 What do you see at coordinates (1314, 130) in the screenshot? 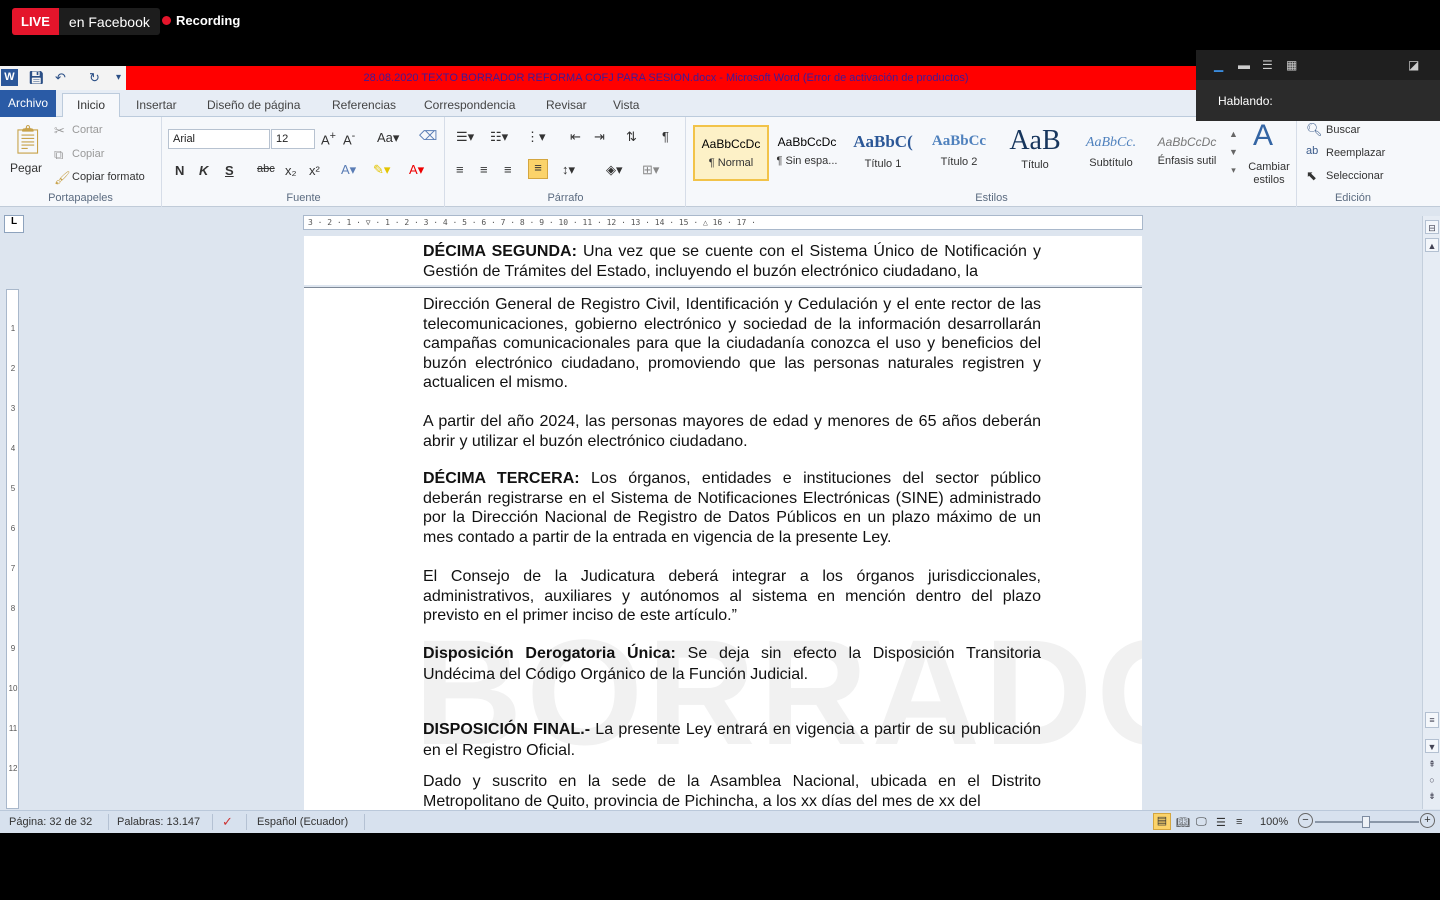
I see `find-icon: 🔍︎` at bounding box center [1314, 130].